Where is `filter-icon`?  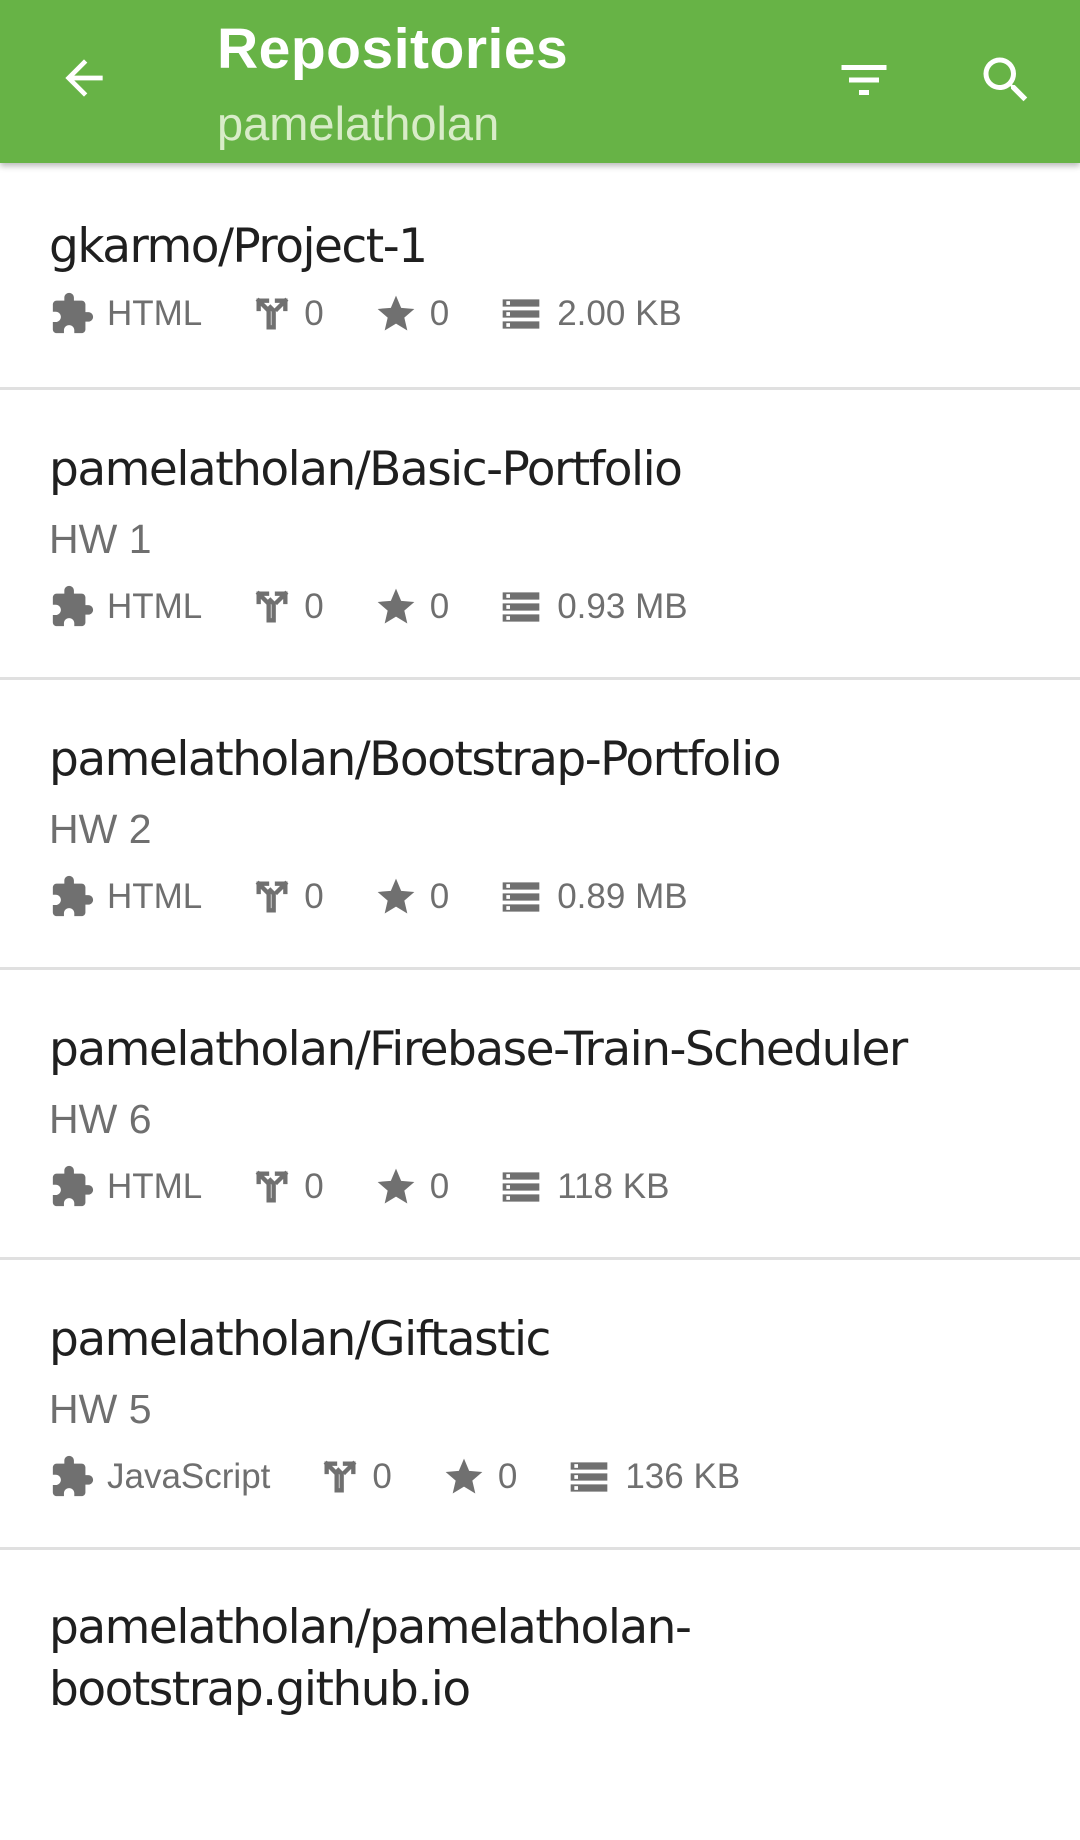 filter-icon is located at coordinates (864, 80).